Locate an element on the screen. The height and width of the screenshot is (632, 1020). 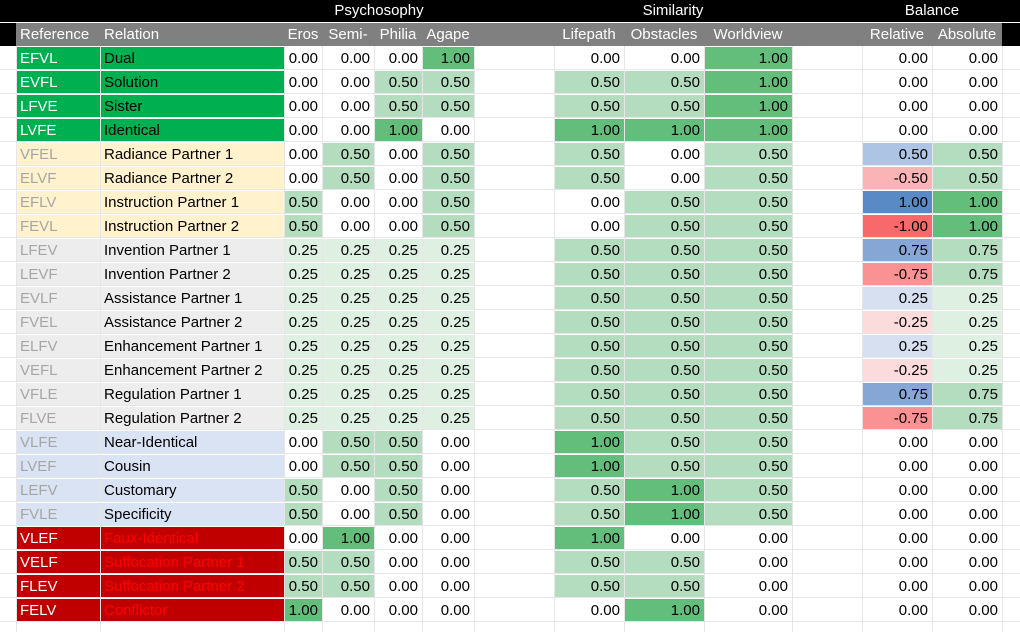
cell-relation: Invention Partner 2 is located at coordinates (192, 274).